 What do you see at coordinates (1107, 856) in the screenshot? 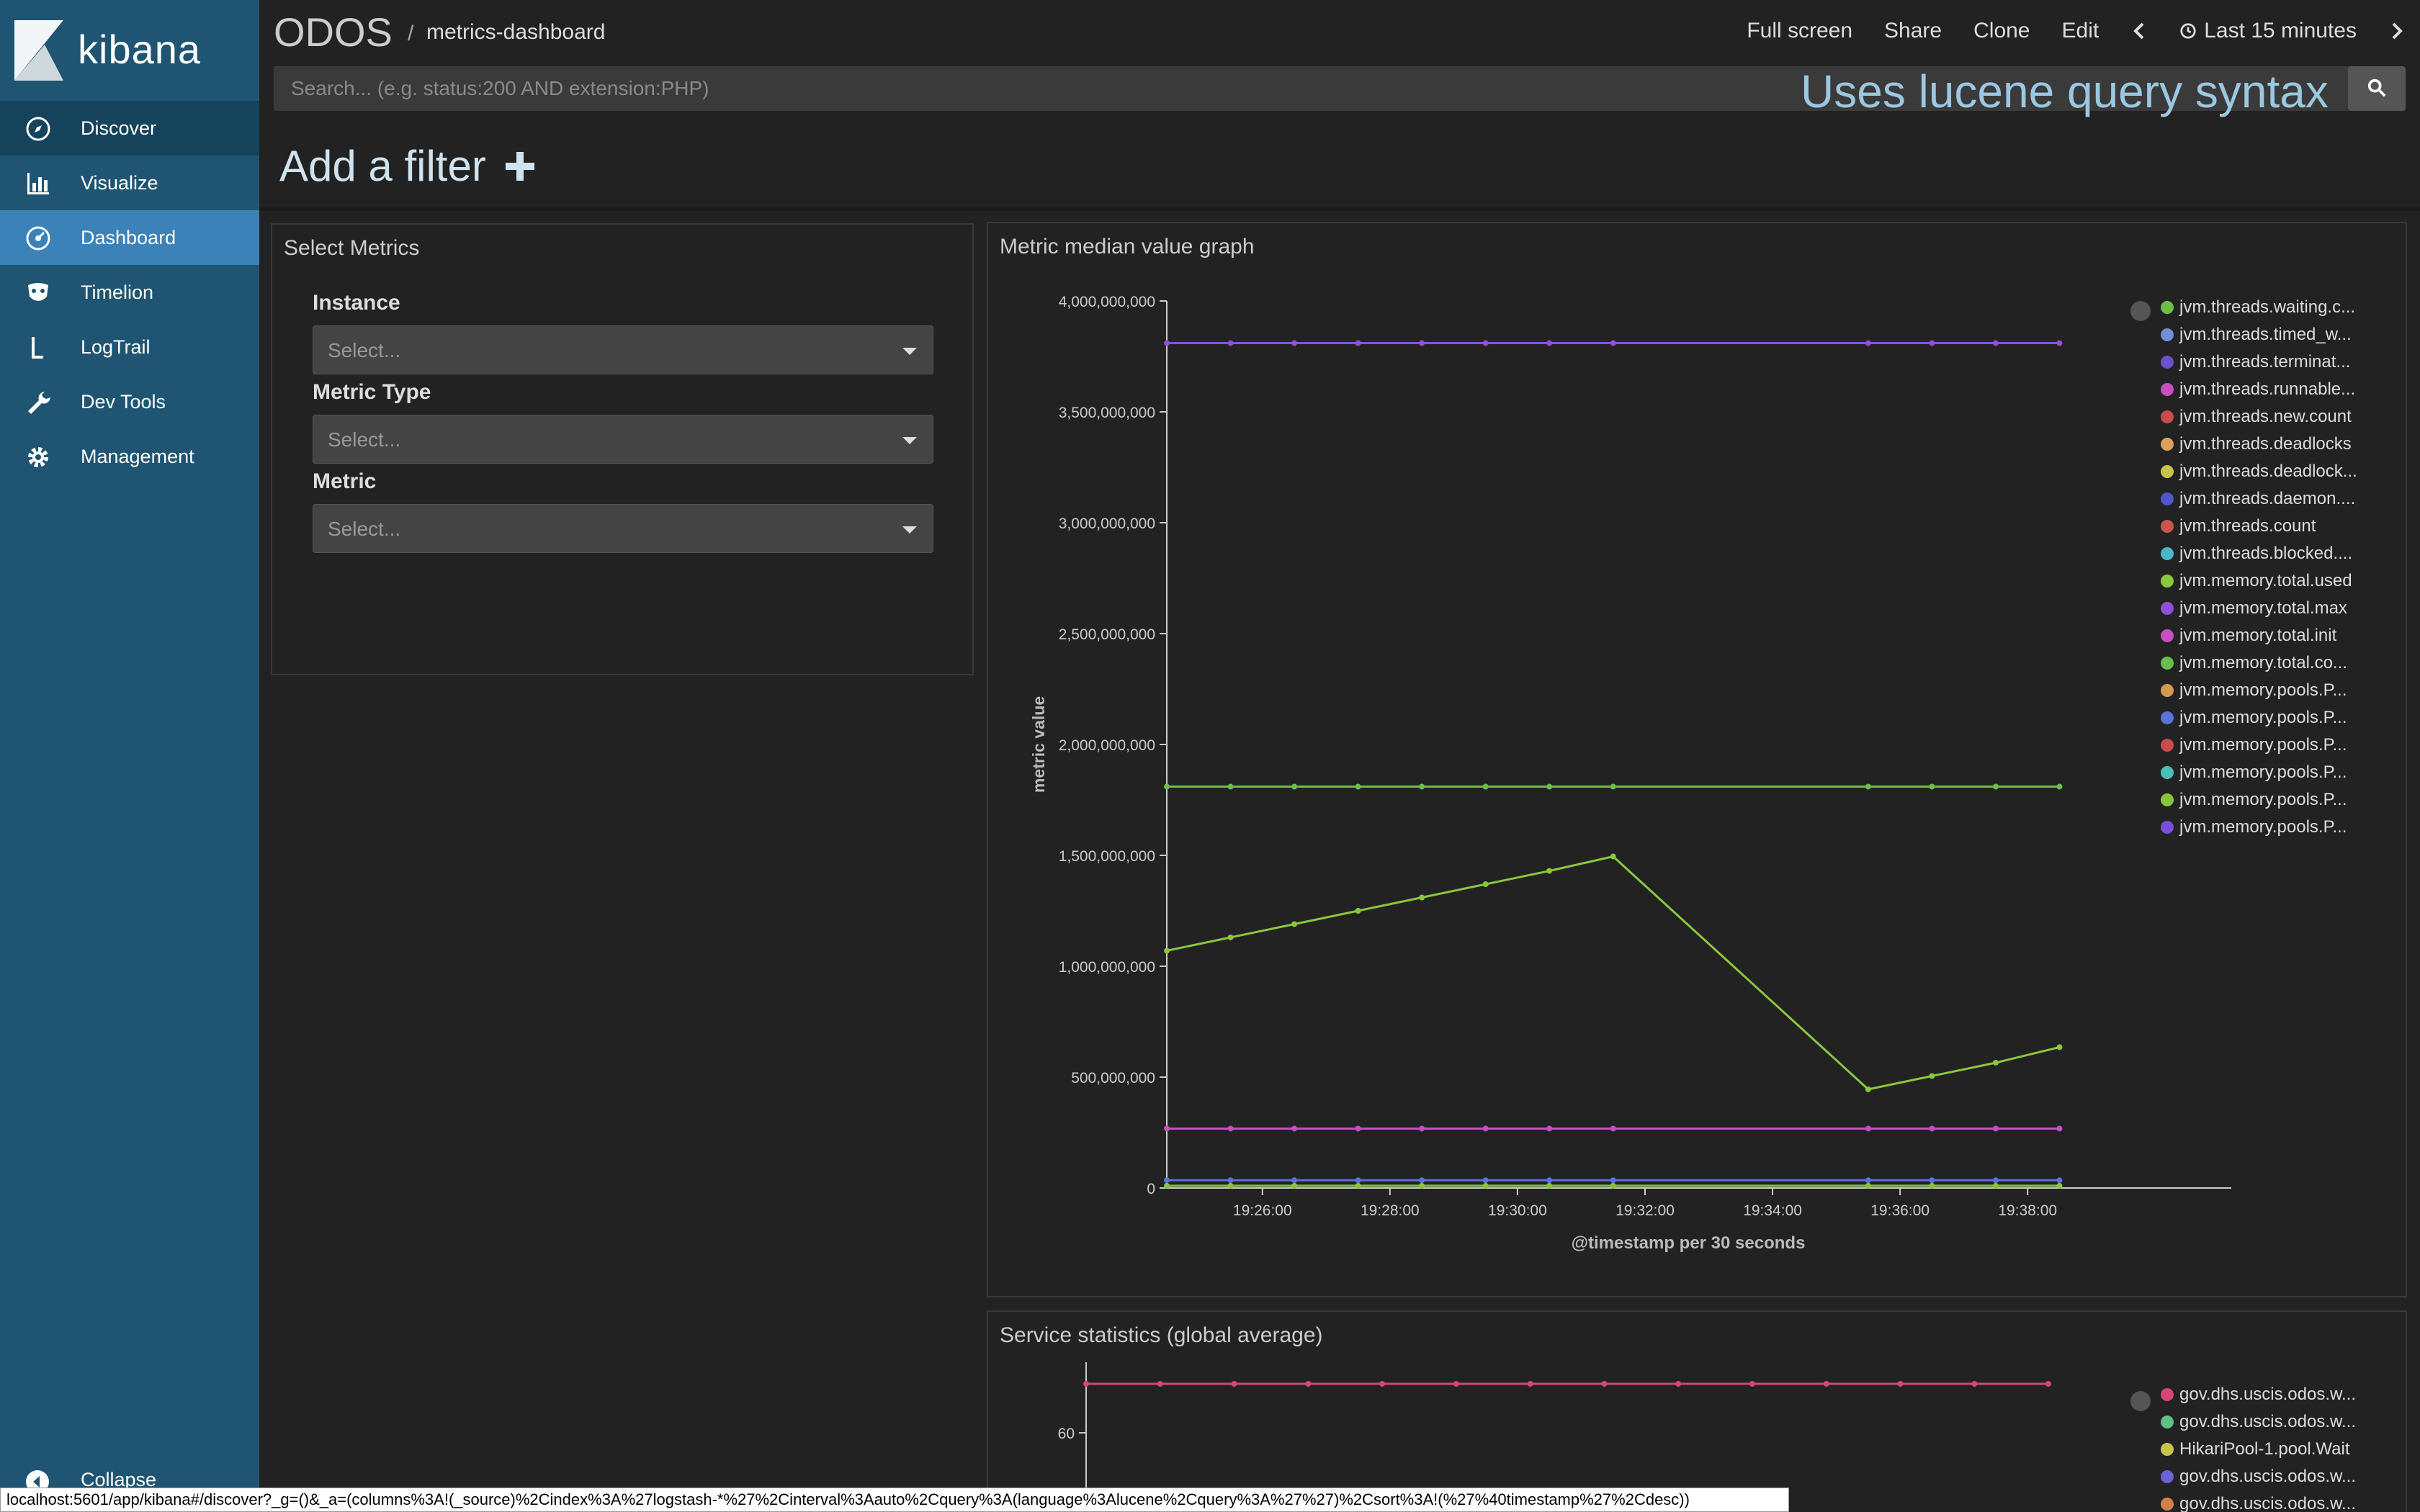
I see `y-tick-label: 1,500,000,000` at bounding box center [1107, 856].